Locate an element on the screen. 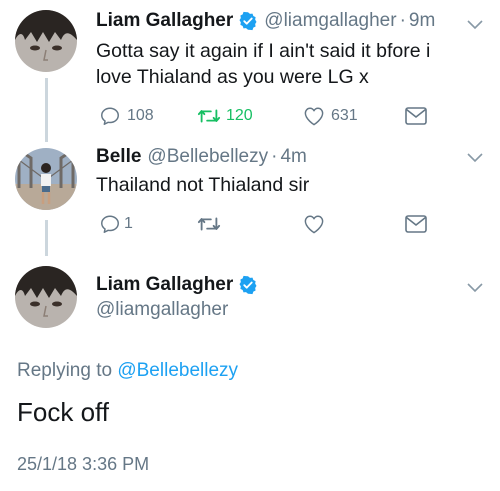 This screenshot has width=500, height=491. main-tweet-text: Fock off is located at coordinates (63, 412).